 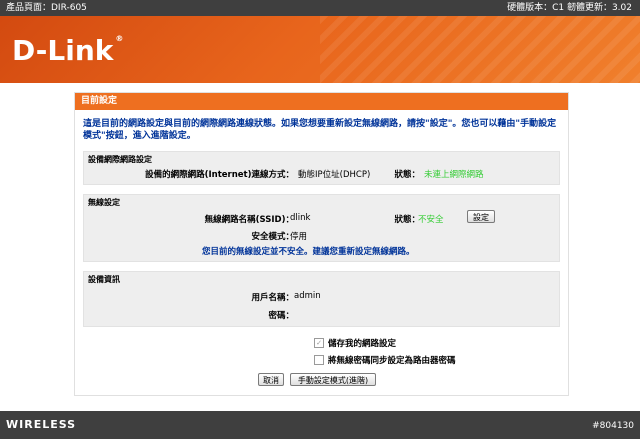 What do you see at coordinates (320, 8) in the screenshot?
I see `top-bar: 產品頁面：DIR-605 硬體版本：C1 韌體更新：3.02` at bounding box center [320, 8].